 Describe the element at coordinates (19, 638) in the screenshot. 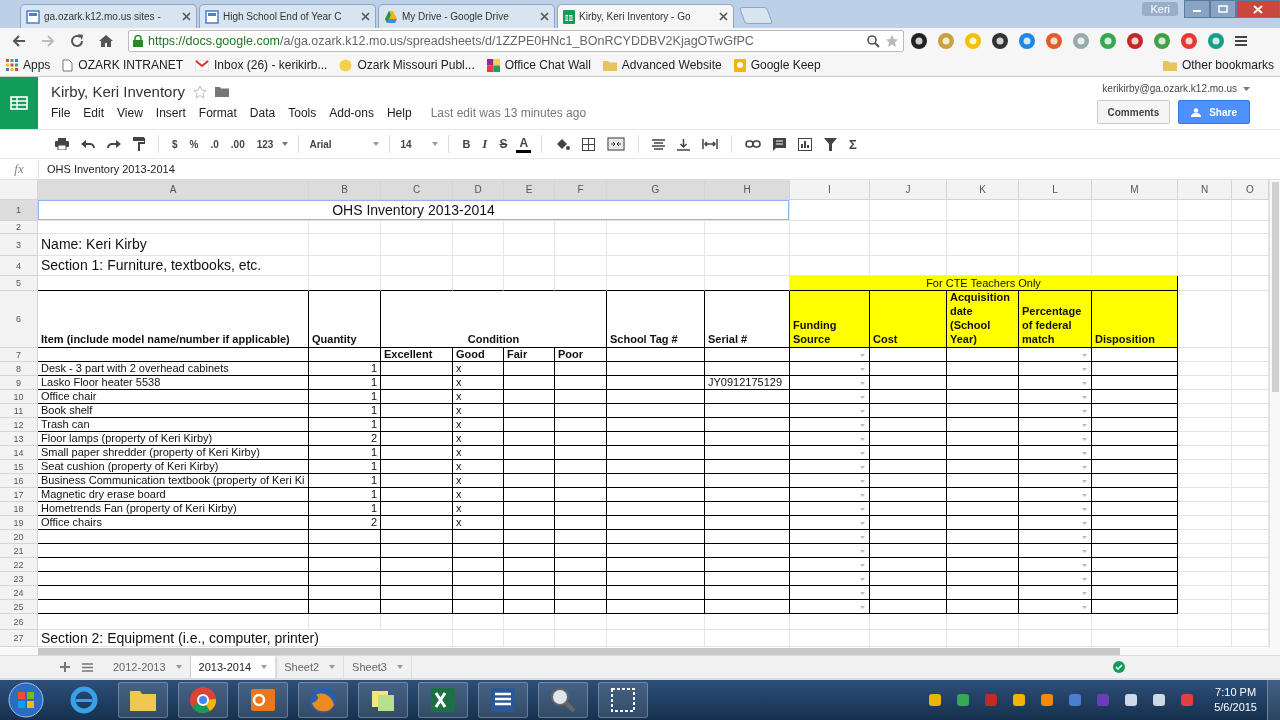

I see `row-number: 27` at that location.